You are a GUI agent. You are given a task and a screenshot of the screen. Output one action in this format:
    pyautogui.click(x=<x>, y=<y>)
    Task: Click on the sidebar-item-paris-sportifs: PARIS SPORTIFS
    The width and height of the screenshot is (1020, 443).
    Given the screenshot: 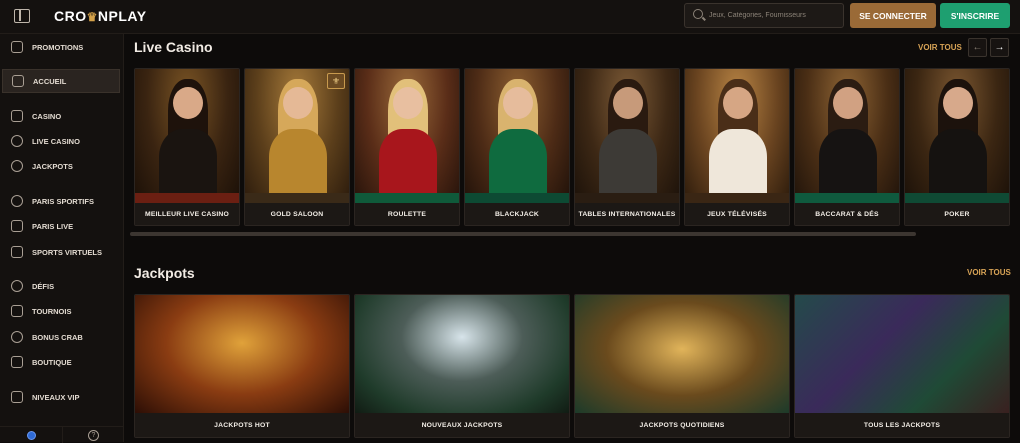 What is the action you would take?
    pyautogui.click(x=61, y=201)
    